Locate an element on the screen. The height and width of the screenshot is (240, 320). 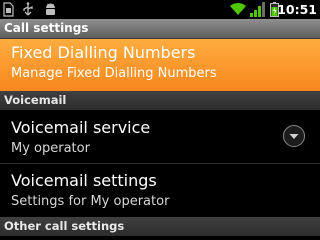
voicemail-service-dropdown is located at coordinates (294, 136).